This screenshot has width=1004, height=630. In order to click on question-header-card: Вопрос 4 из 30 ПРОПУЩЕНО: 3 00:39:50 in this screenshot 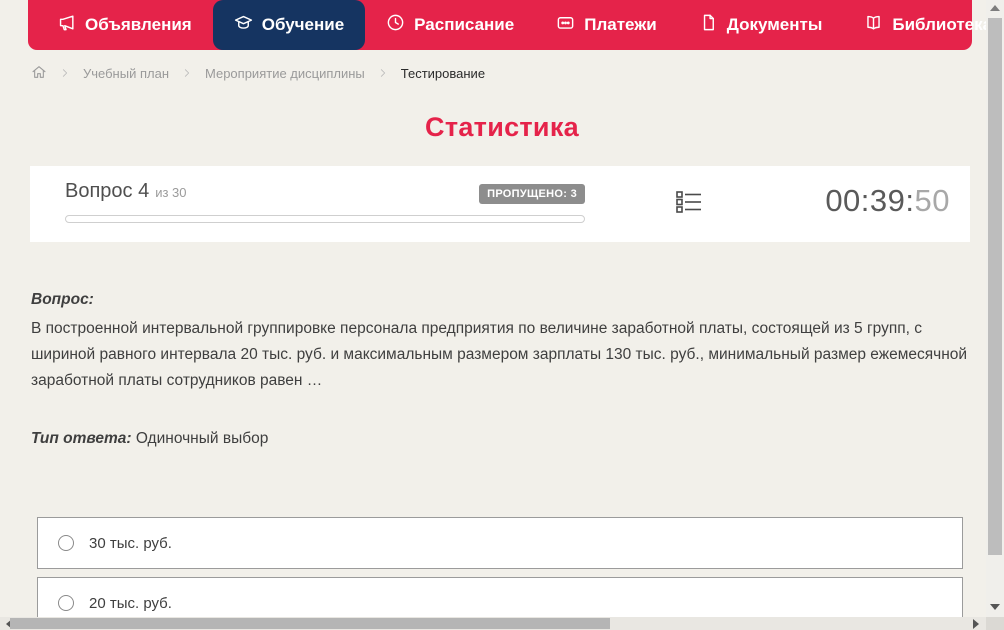, I will do `click(500, 204)`.